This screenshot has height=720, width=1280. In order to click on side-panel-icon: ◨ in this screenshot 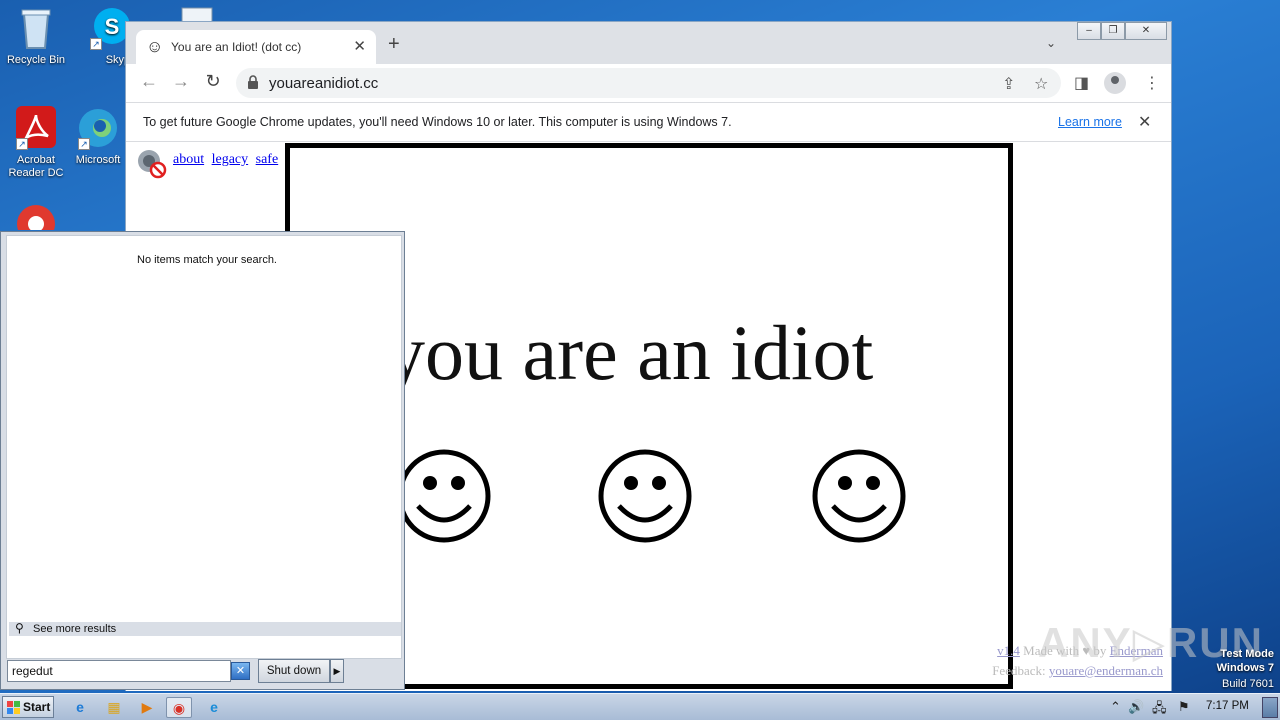, I will do `click(1081, 83)`.